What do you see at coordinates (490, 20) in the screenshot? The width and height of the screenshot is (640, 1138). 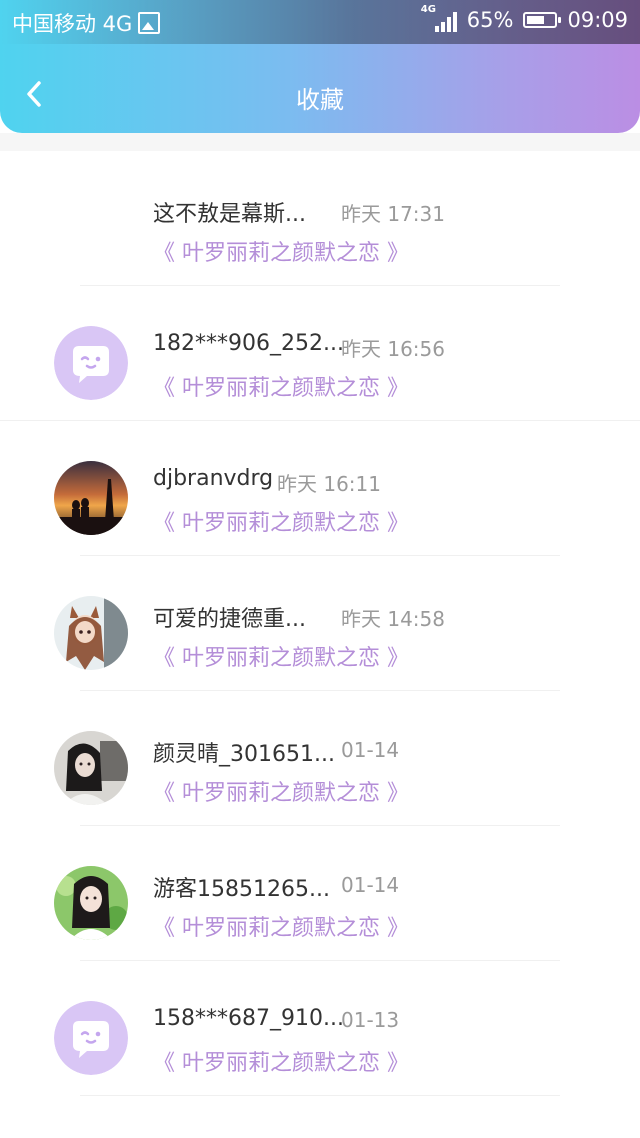 I see `battery-percent: 65%` at bounding box center [490, 20].